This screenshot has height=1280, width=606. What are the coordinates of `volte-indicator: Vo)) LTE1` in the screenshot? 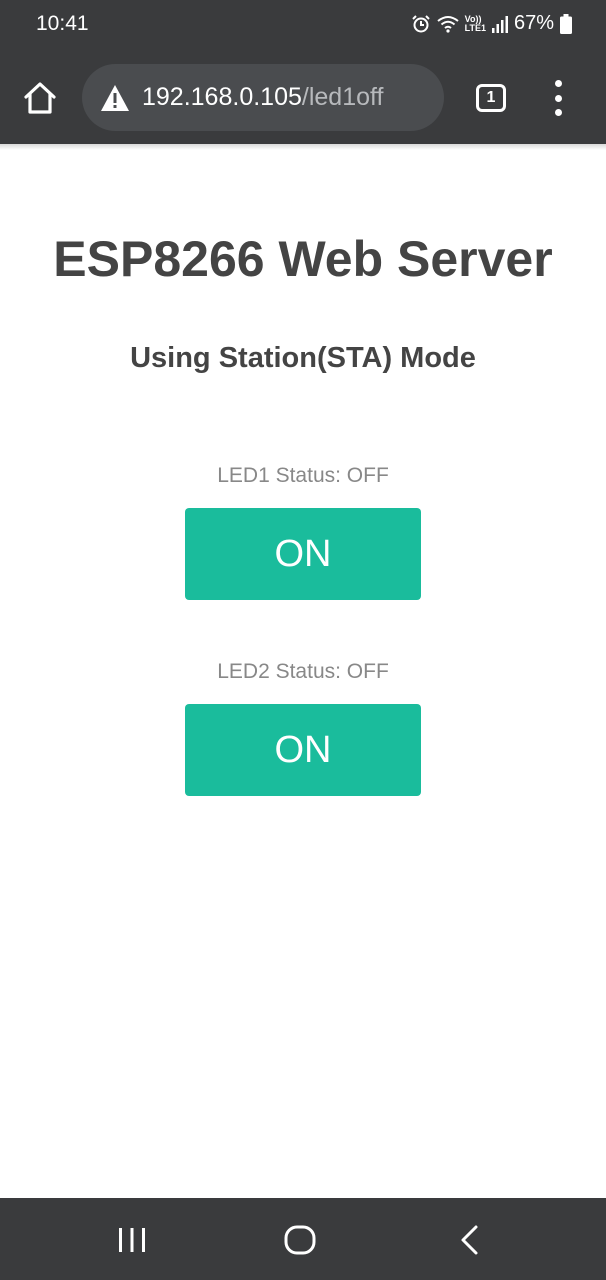 It's located at (475, 23).